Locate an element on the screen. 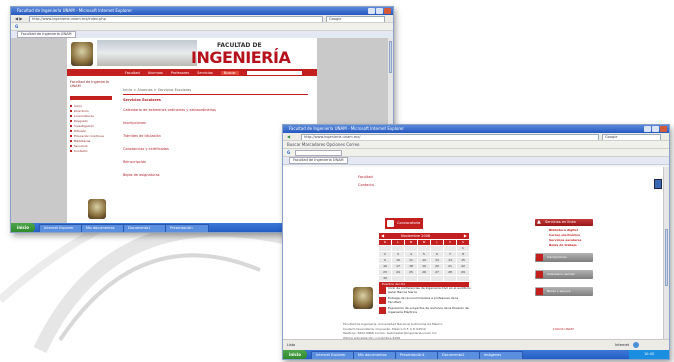 This screenshot has width=674, height=362. convocatoria-banner: Convocatoria is located at coordinates (404, 223).